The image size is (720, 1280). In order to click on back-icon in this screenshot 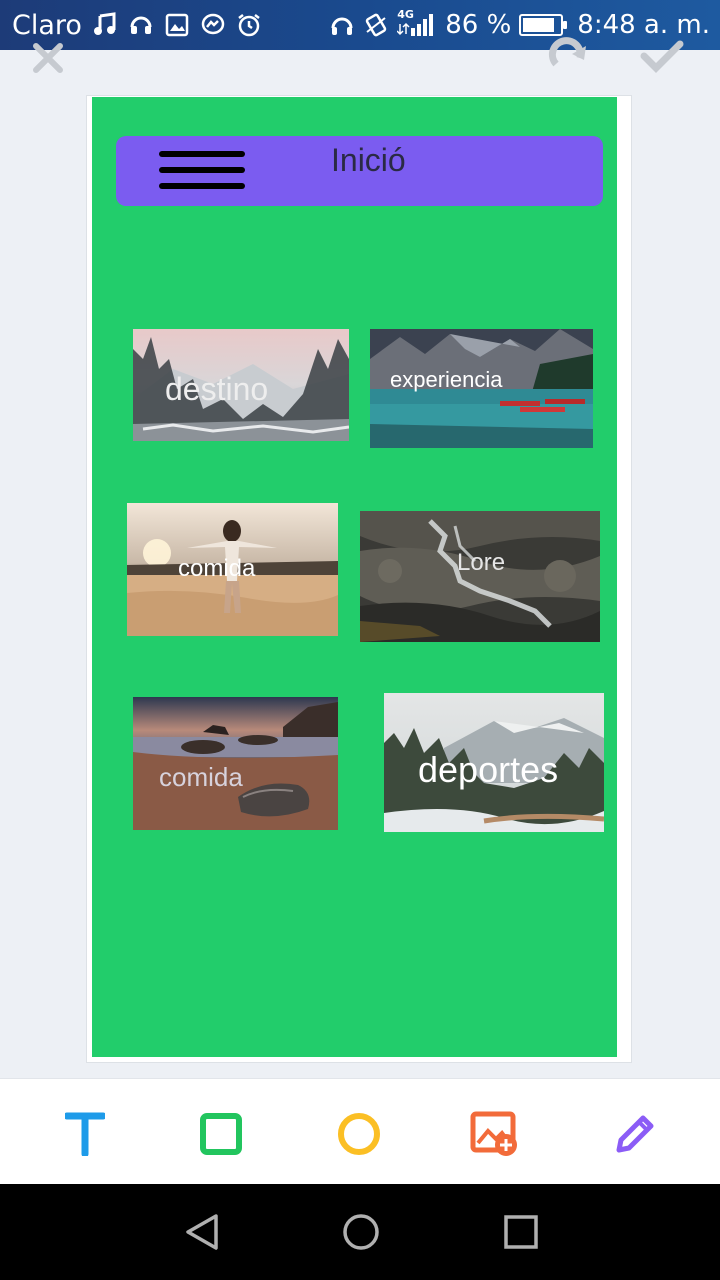, I will do `click(202, 1232)`.